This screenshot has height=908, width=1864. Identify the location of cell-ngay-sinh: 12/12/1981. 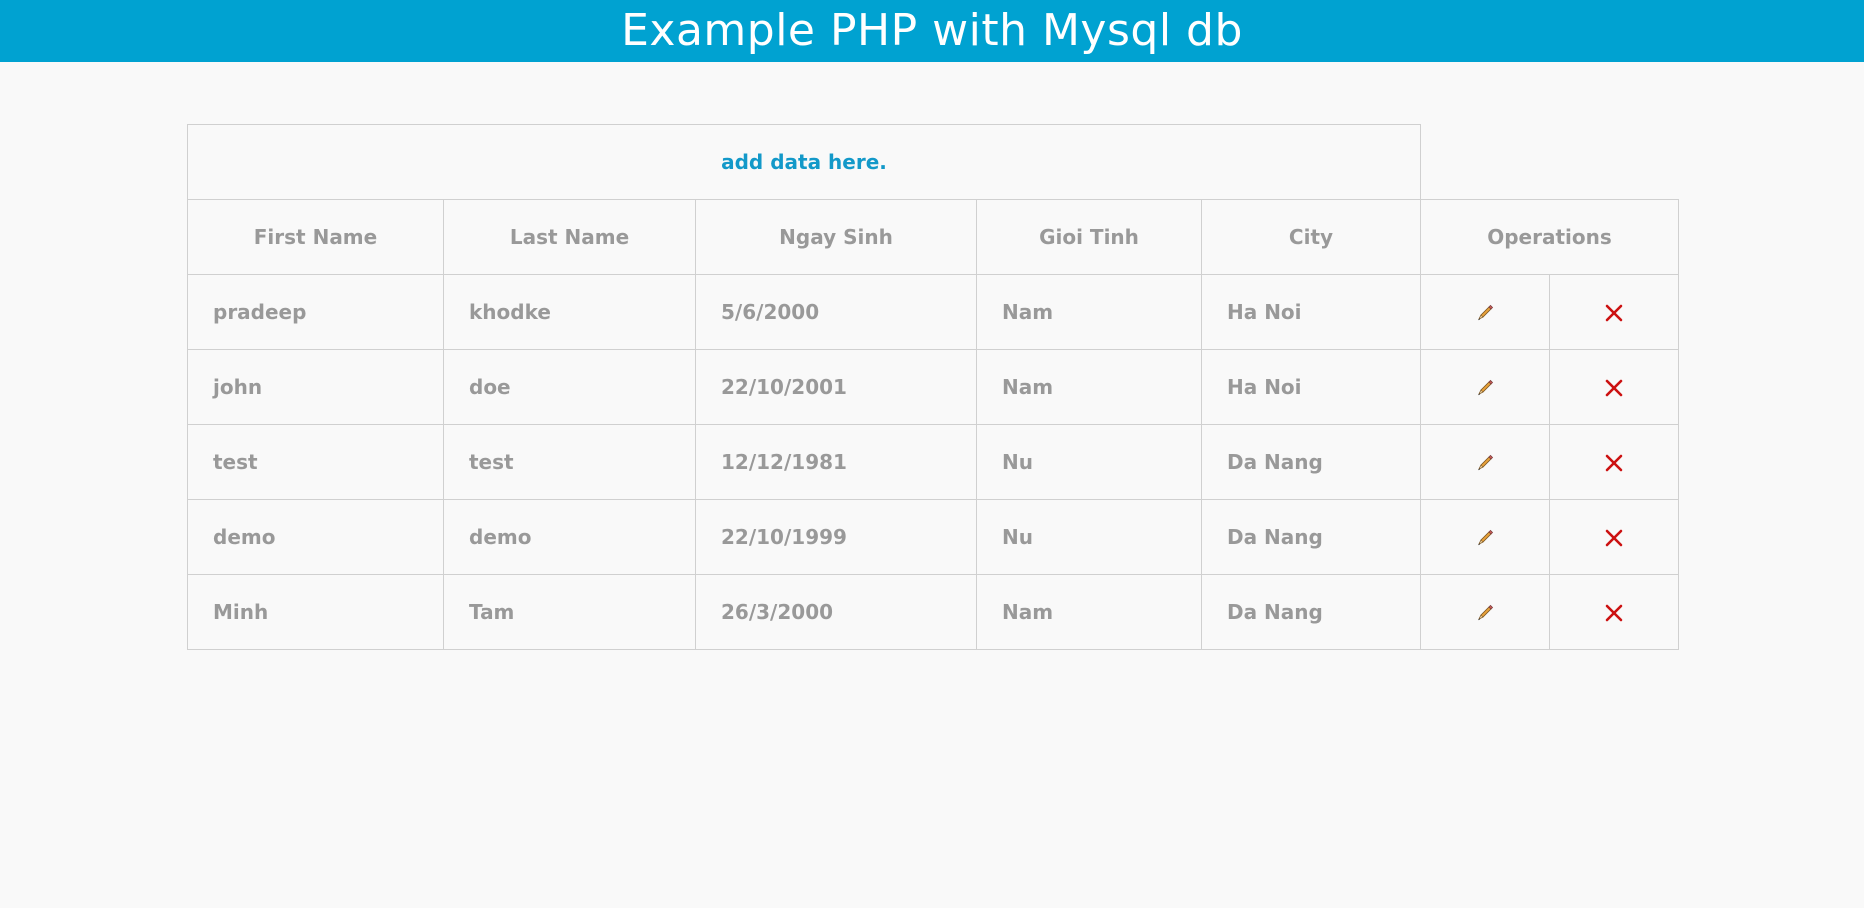
(836, 462).